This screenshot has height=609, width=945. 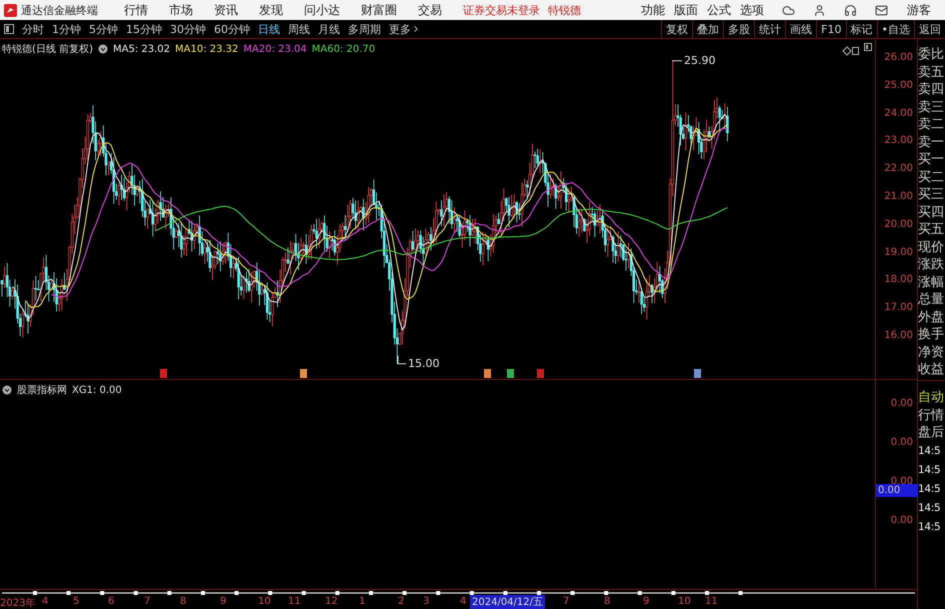 I want to click on menu-item: 发现, so click(x=271, y=10).